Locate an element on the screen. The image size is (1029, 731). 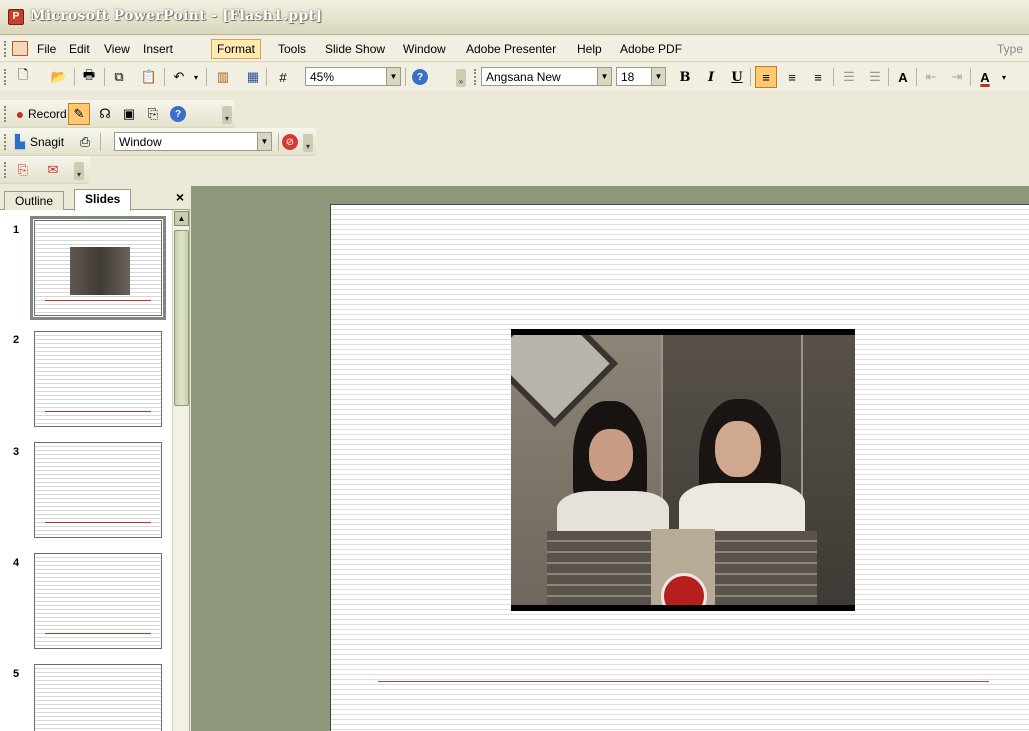
scroll-thumb is located at coordinates (181, 318).